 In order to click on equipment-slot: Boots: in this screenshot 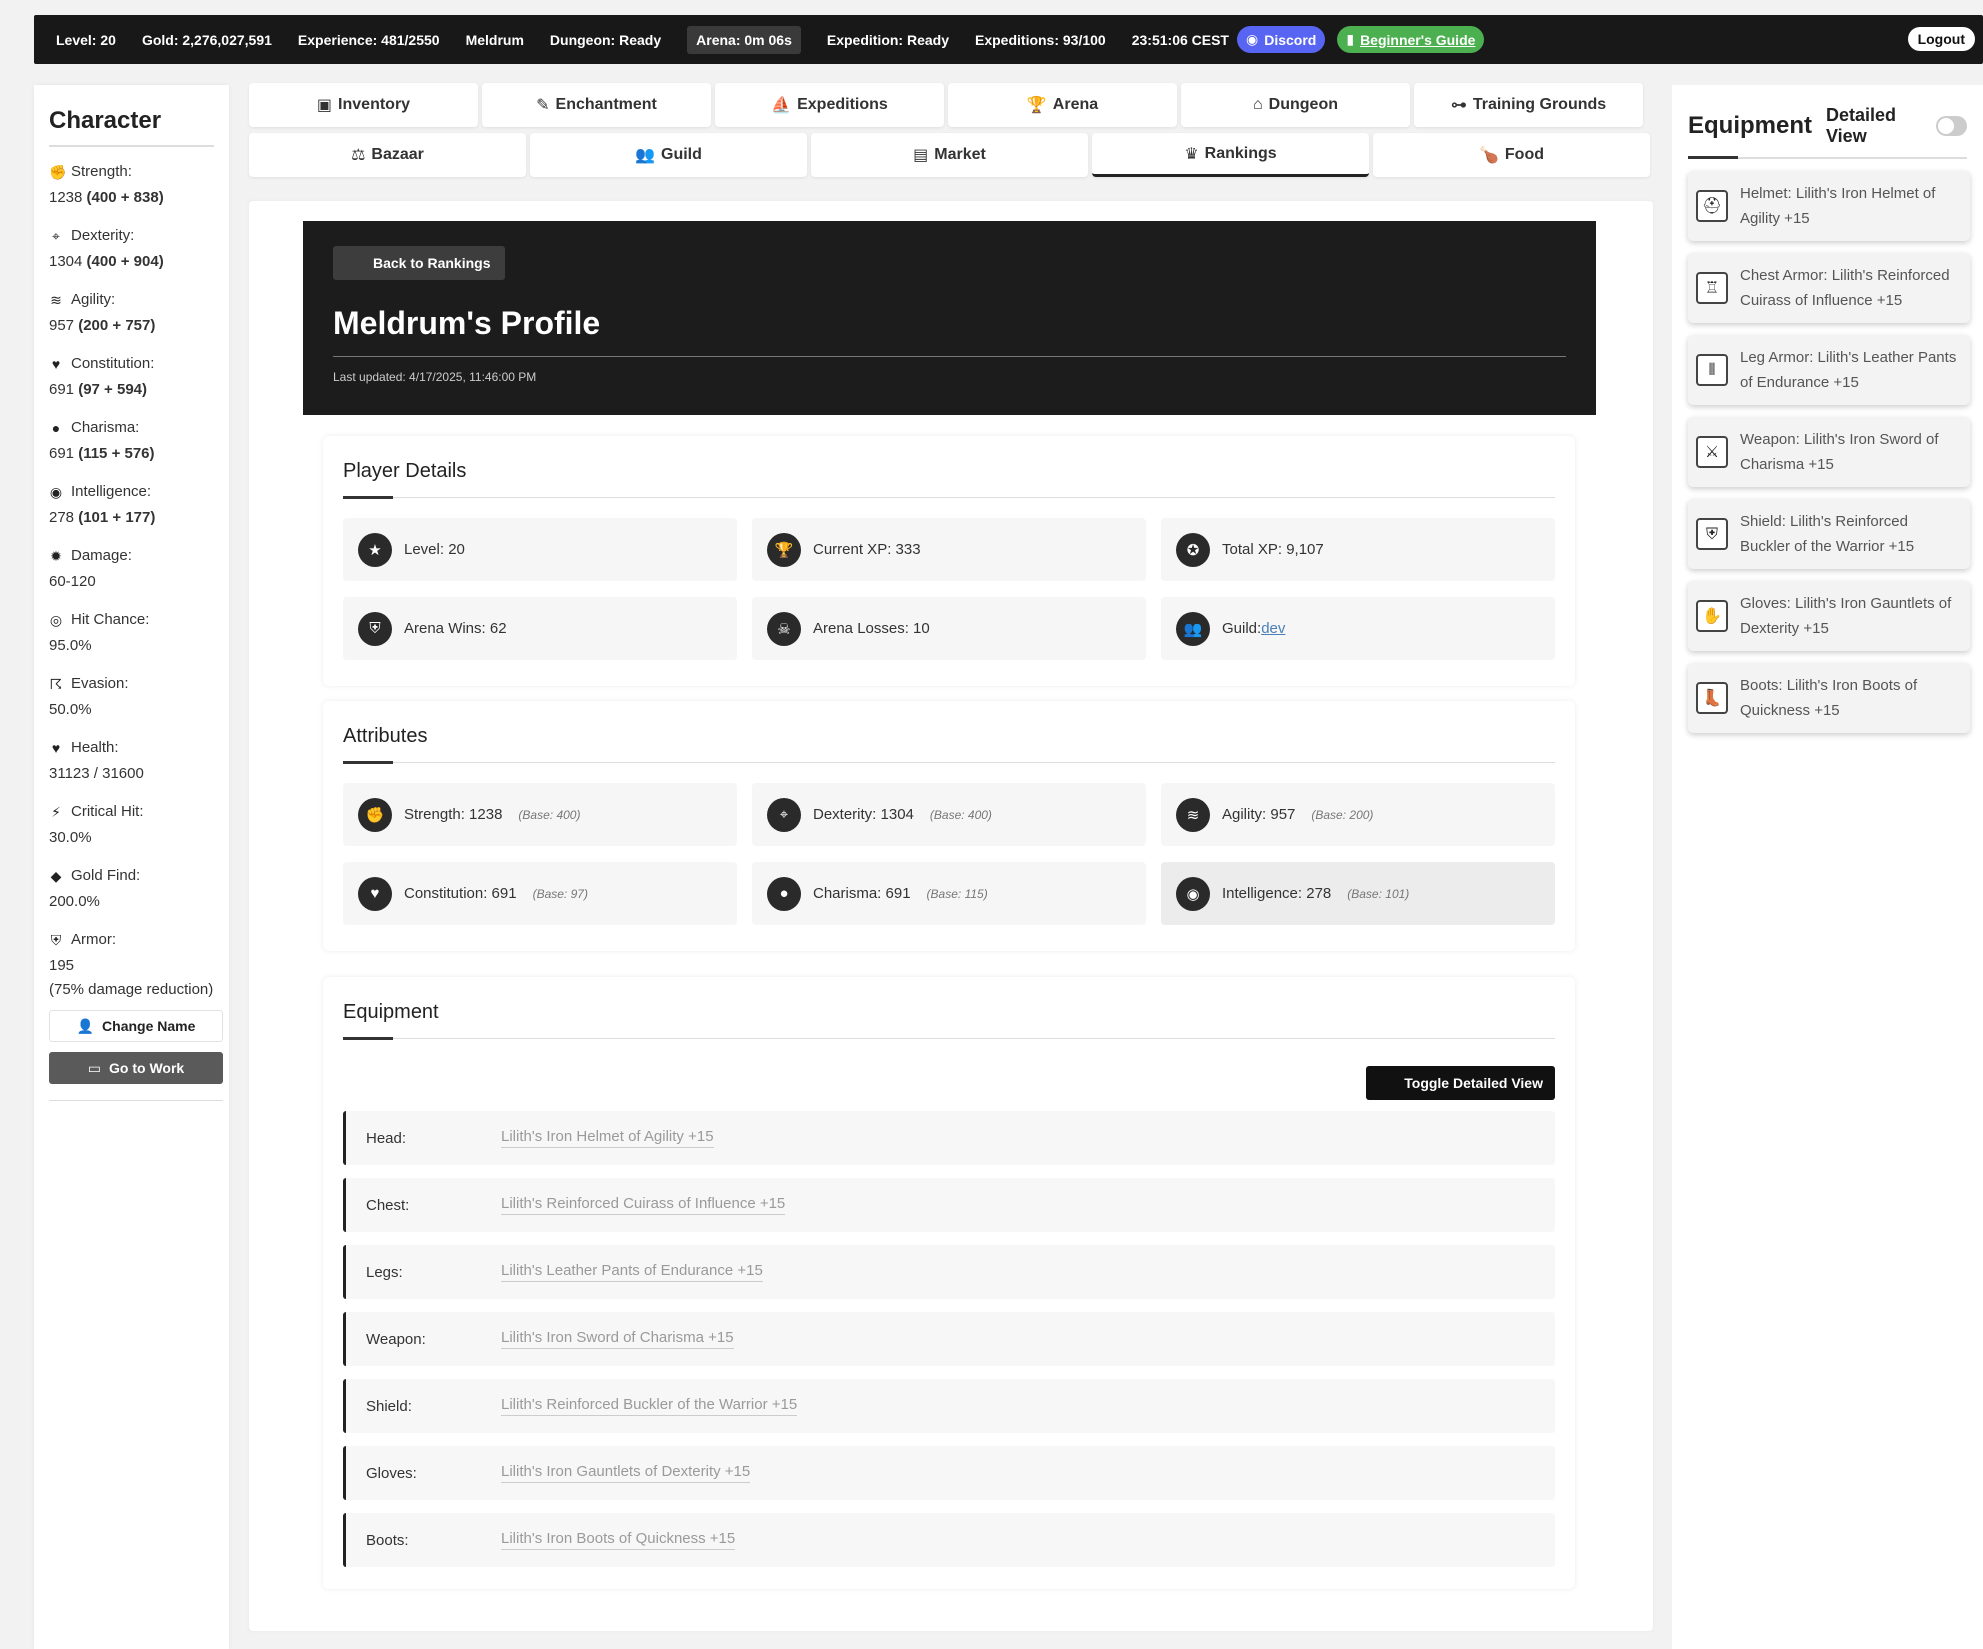, I will do `click(387, 1540)`.